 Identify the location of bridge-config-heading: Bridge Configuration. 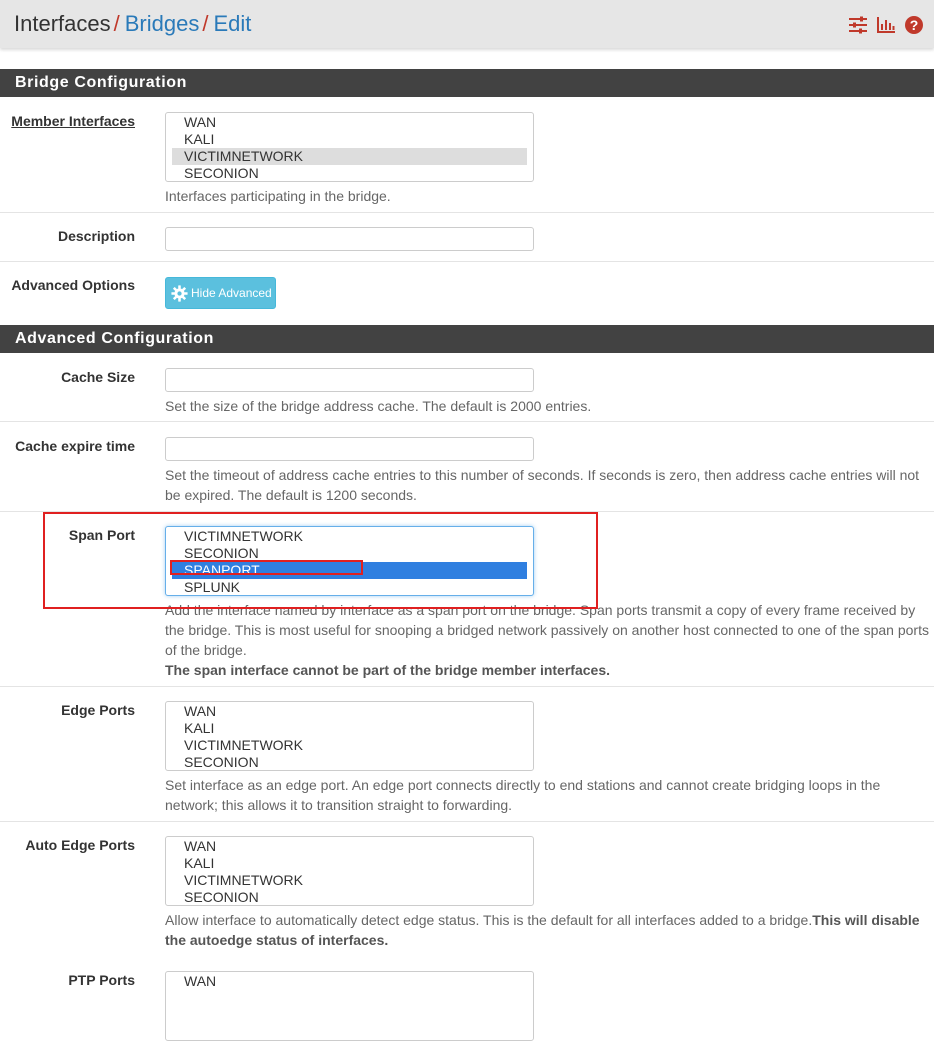
(467, 83).